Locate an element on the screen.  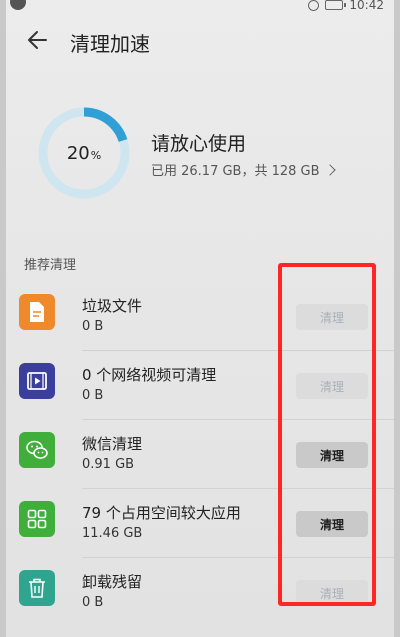
storage-percent-sign: % is located at coordinates (96, 155).